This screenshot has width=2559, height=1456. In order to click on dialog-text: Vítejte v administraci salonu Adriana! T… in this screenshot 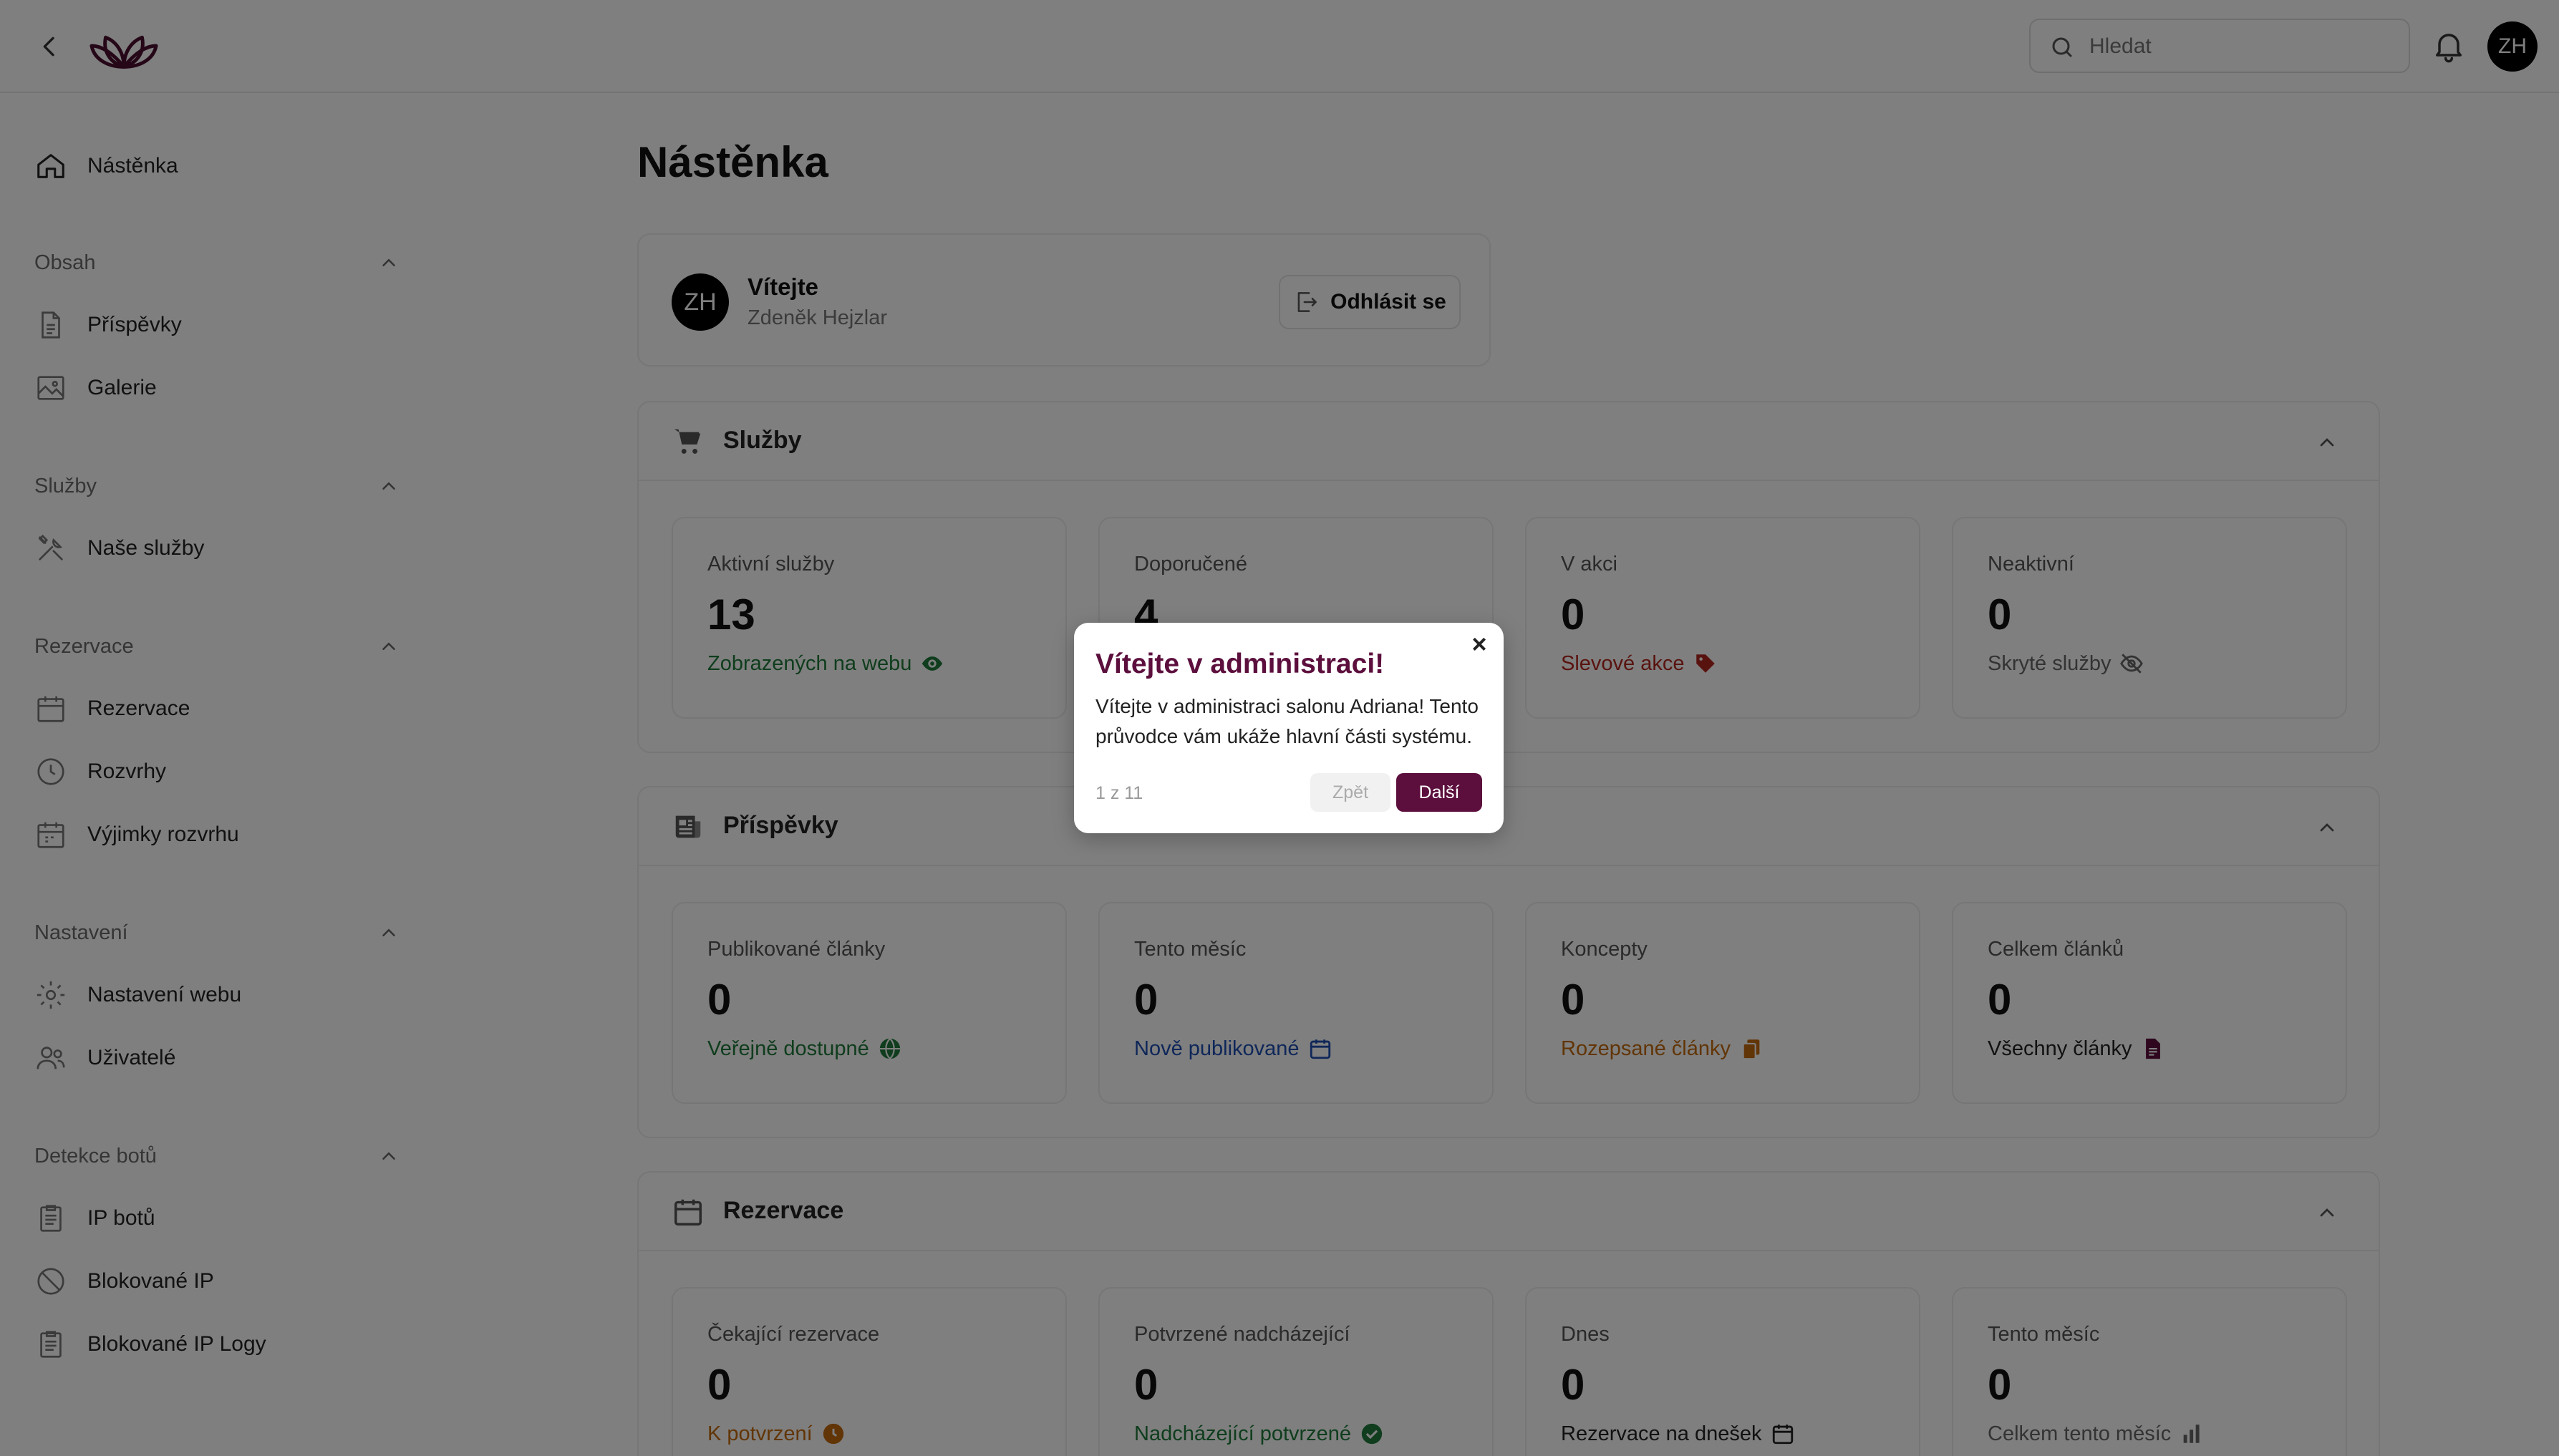, I will do `click(1287, 721)`.